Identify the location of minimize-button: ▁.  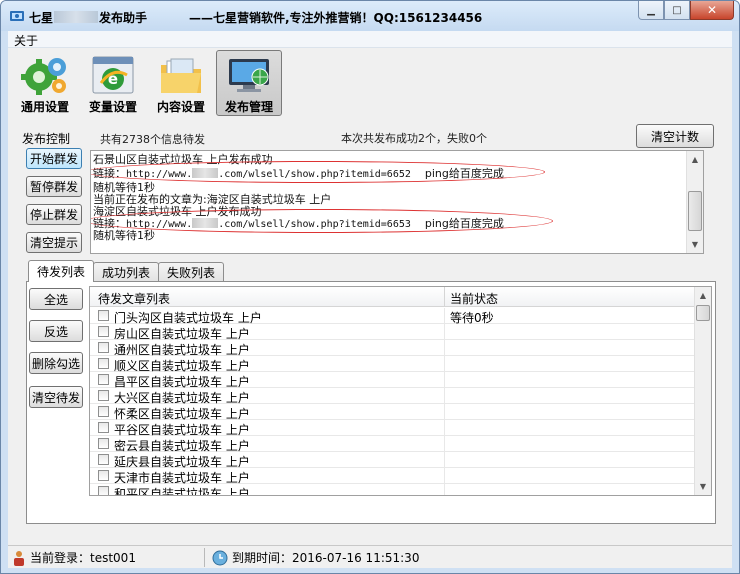
(651, 10).